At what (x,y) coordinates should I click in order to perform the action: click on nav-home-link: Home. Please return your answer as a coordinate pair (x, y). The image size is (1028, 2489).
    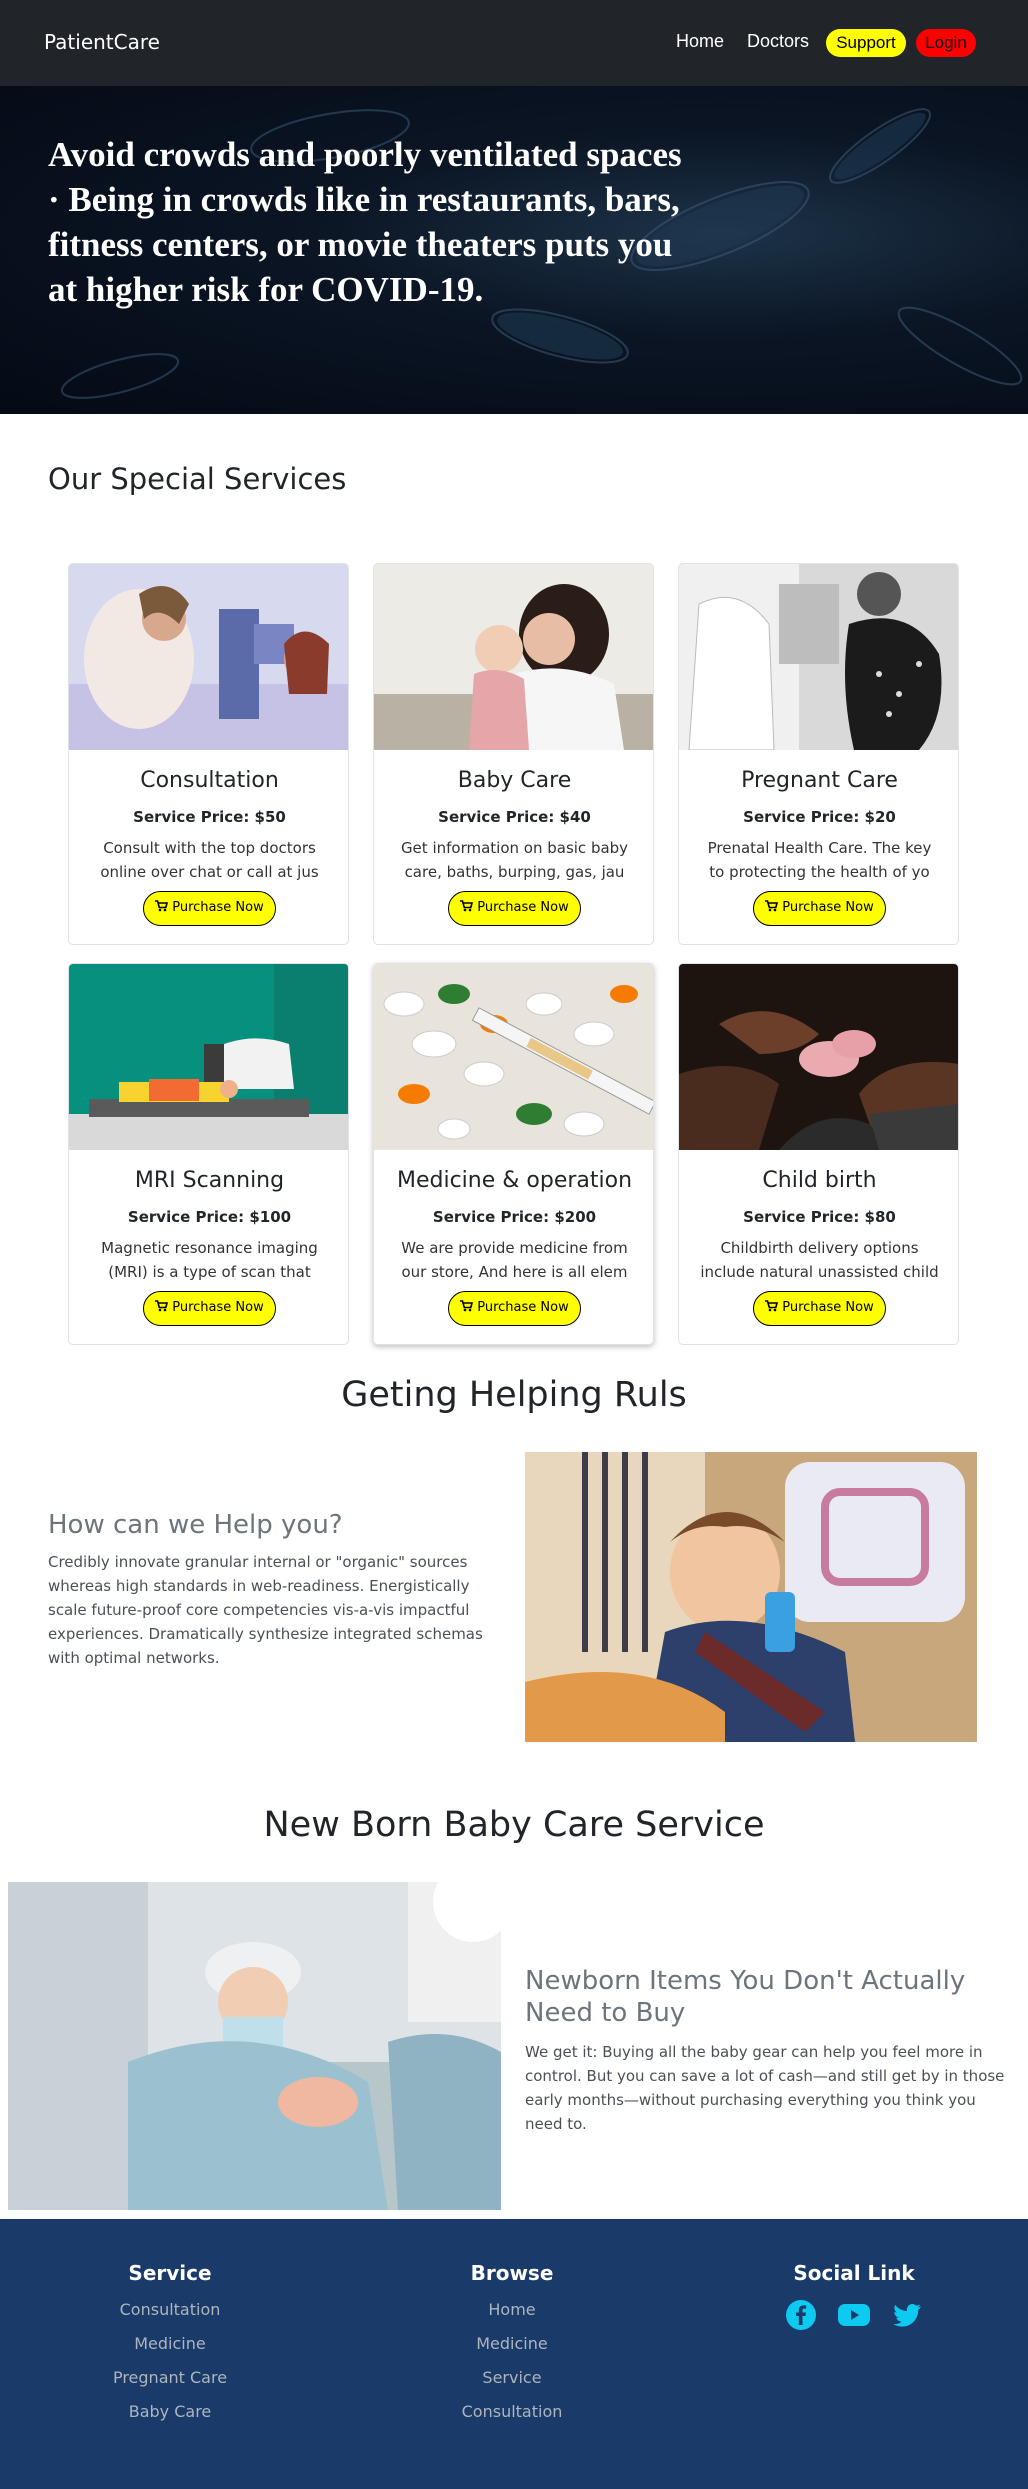
    Looking at the image, I should click on (700, 41).